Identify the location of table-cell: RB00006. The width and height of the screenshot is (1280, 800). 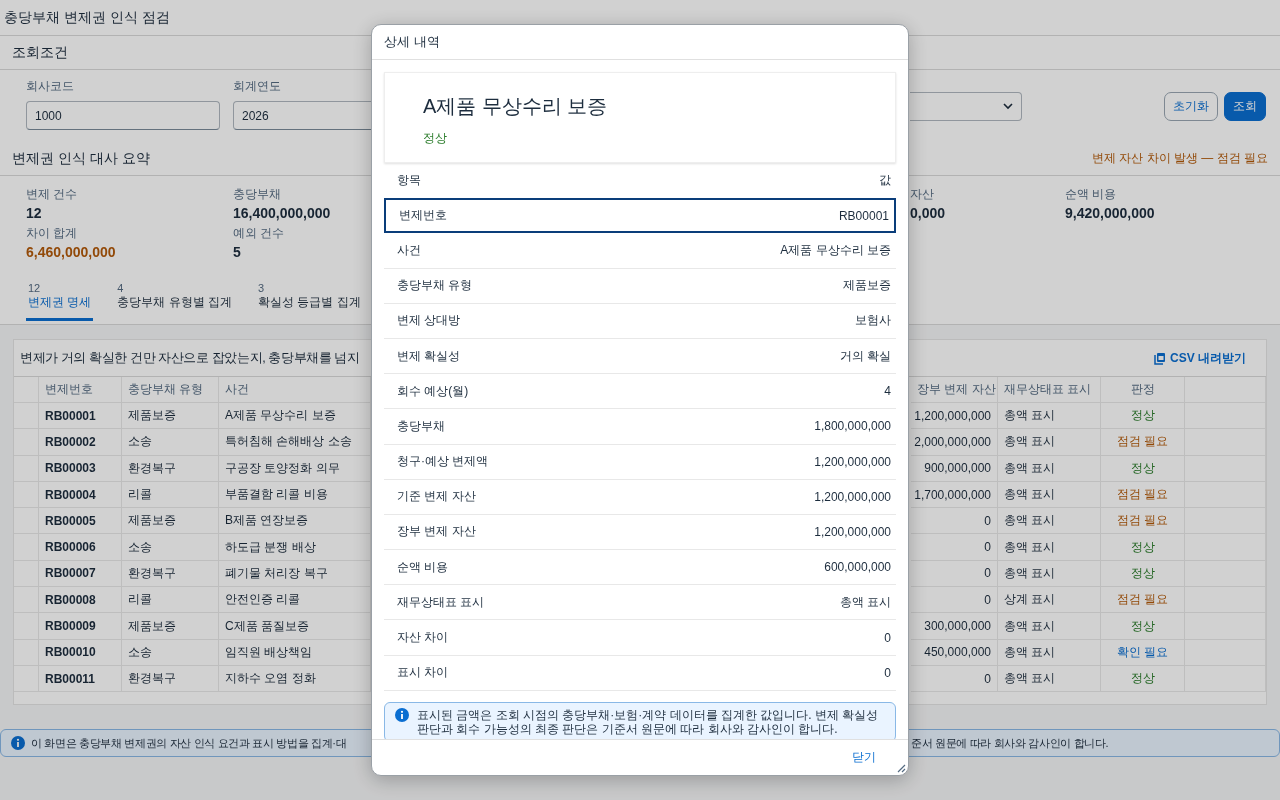
(80, 547).